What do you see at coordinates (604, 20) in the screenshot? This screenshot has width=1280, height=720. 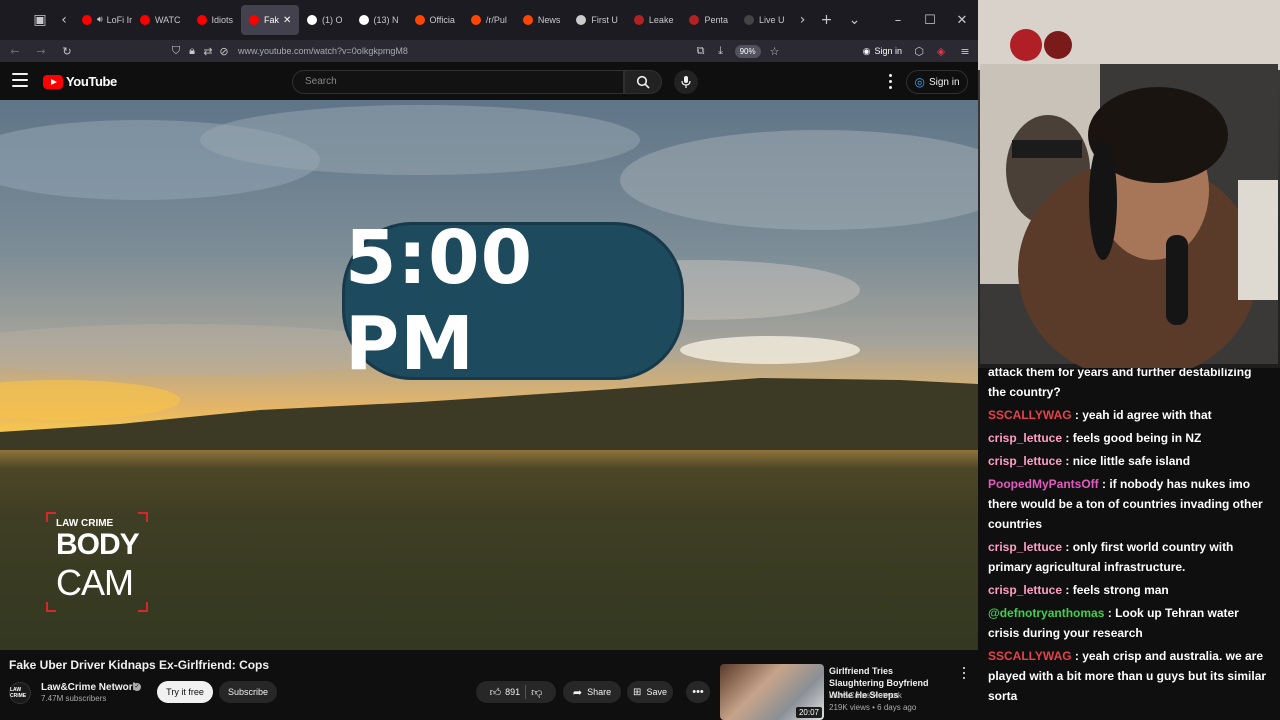 I see `tab-label: First U` at bounding box center [604, 20].